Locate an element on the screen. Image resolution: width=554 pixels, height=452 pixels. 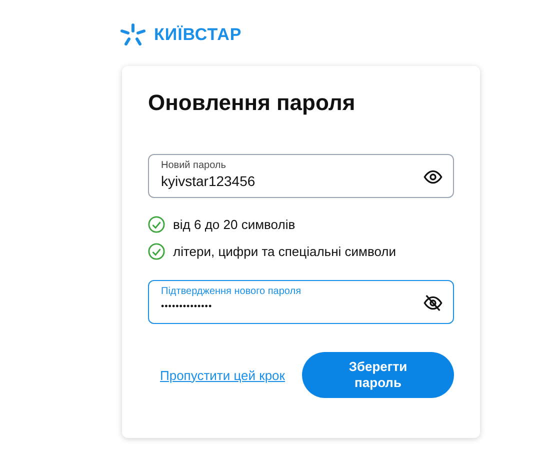
eye-off-icon is located at coordinates (433, 303).